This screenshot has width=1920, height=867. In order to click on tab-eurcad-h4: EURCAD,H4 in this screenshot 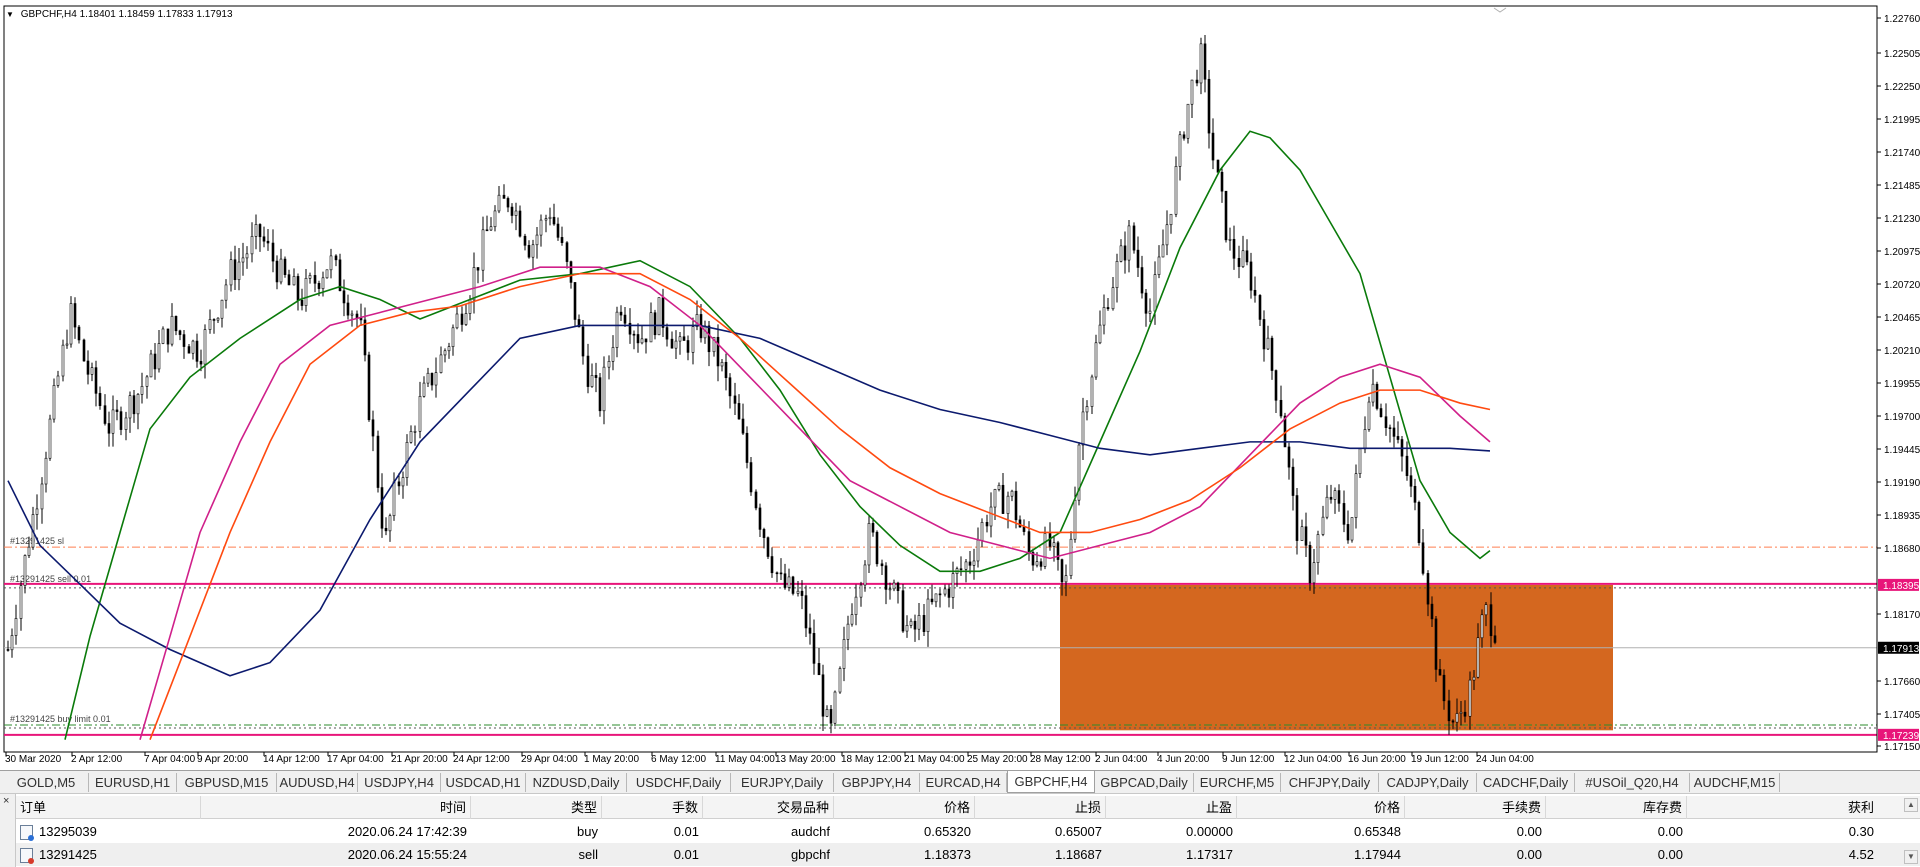, I will do `click(963, 782)`.